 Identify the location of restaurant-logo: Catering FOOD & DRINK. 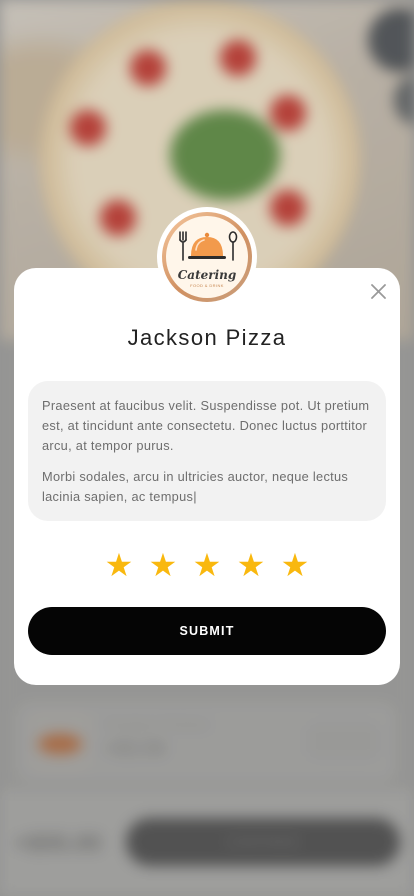
(207, 257).